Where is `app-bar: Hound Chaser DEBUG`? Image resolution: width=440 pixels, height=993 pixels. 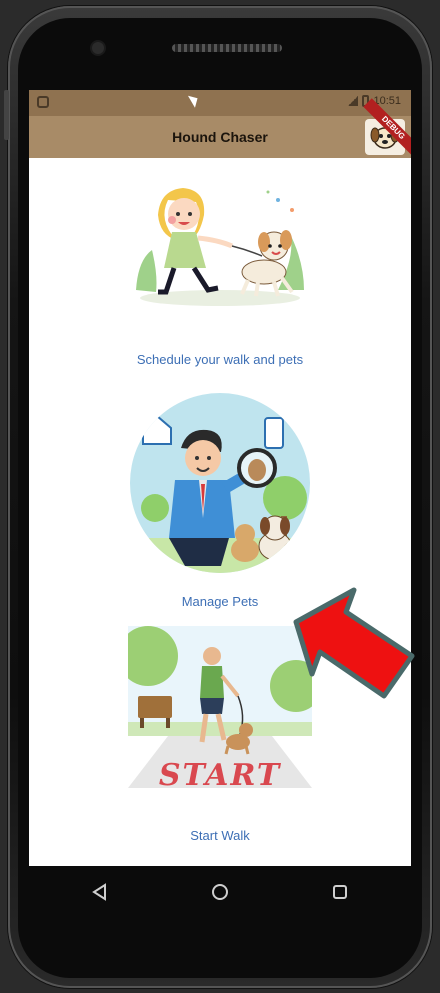 app-bar: Hound Chaser DEBUG is located at coordinates (220, 128).